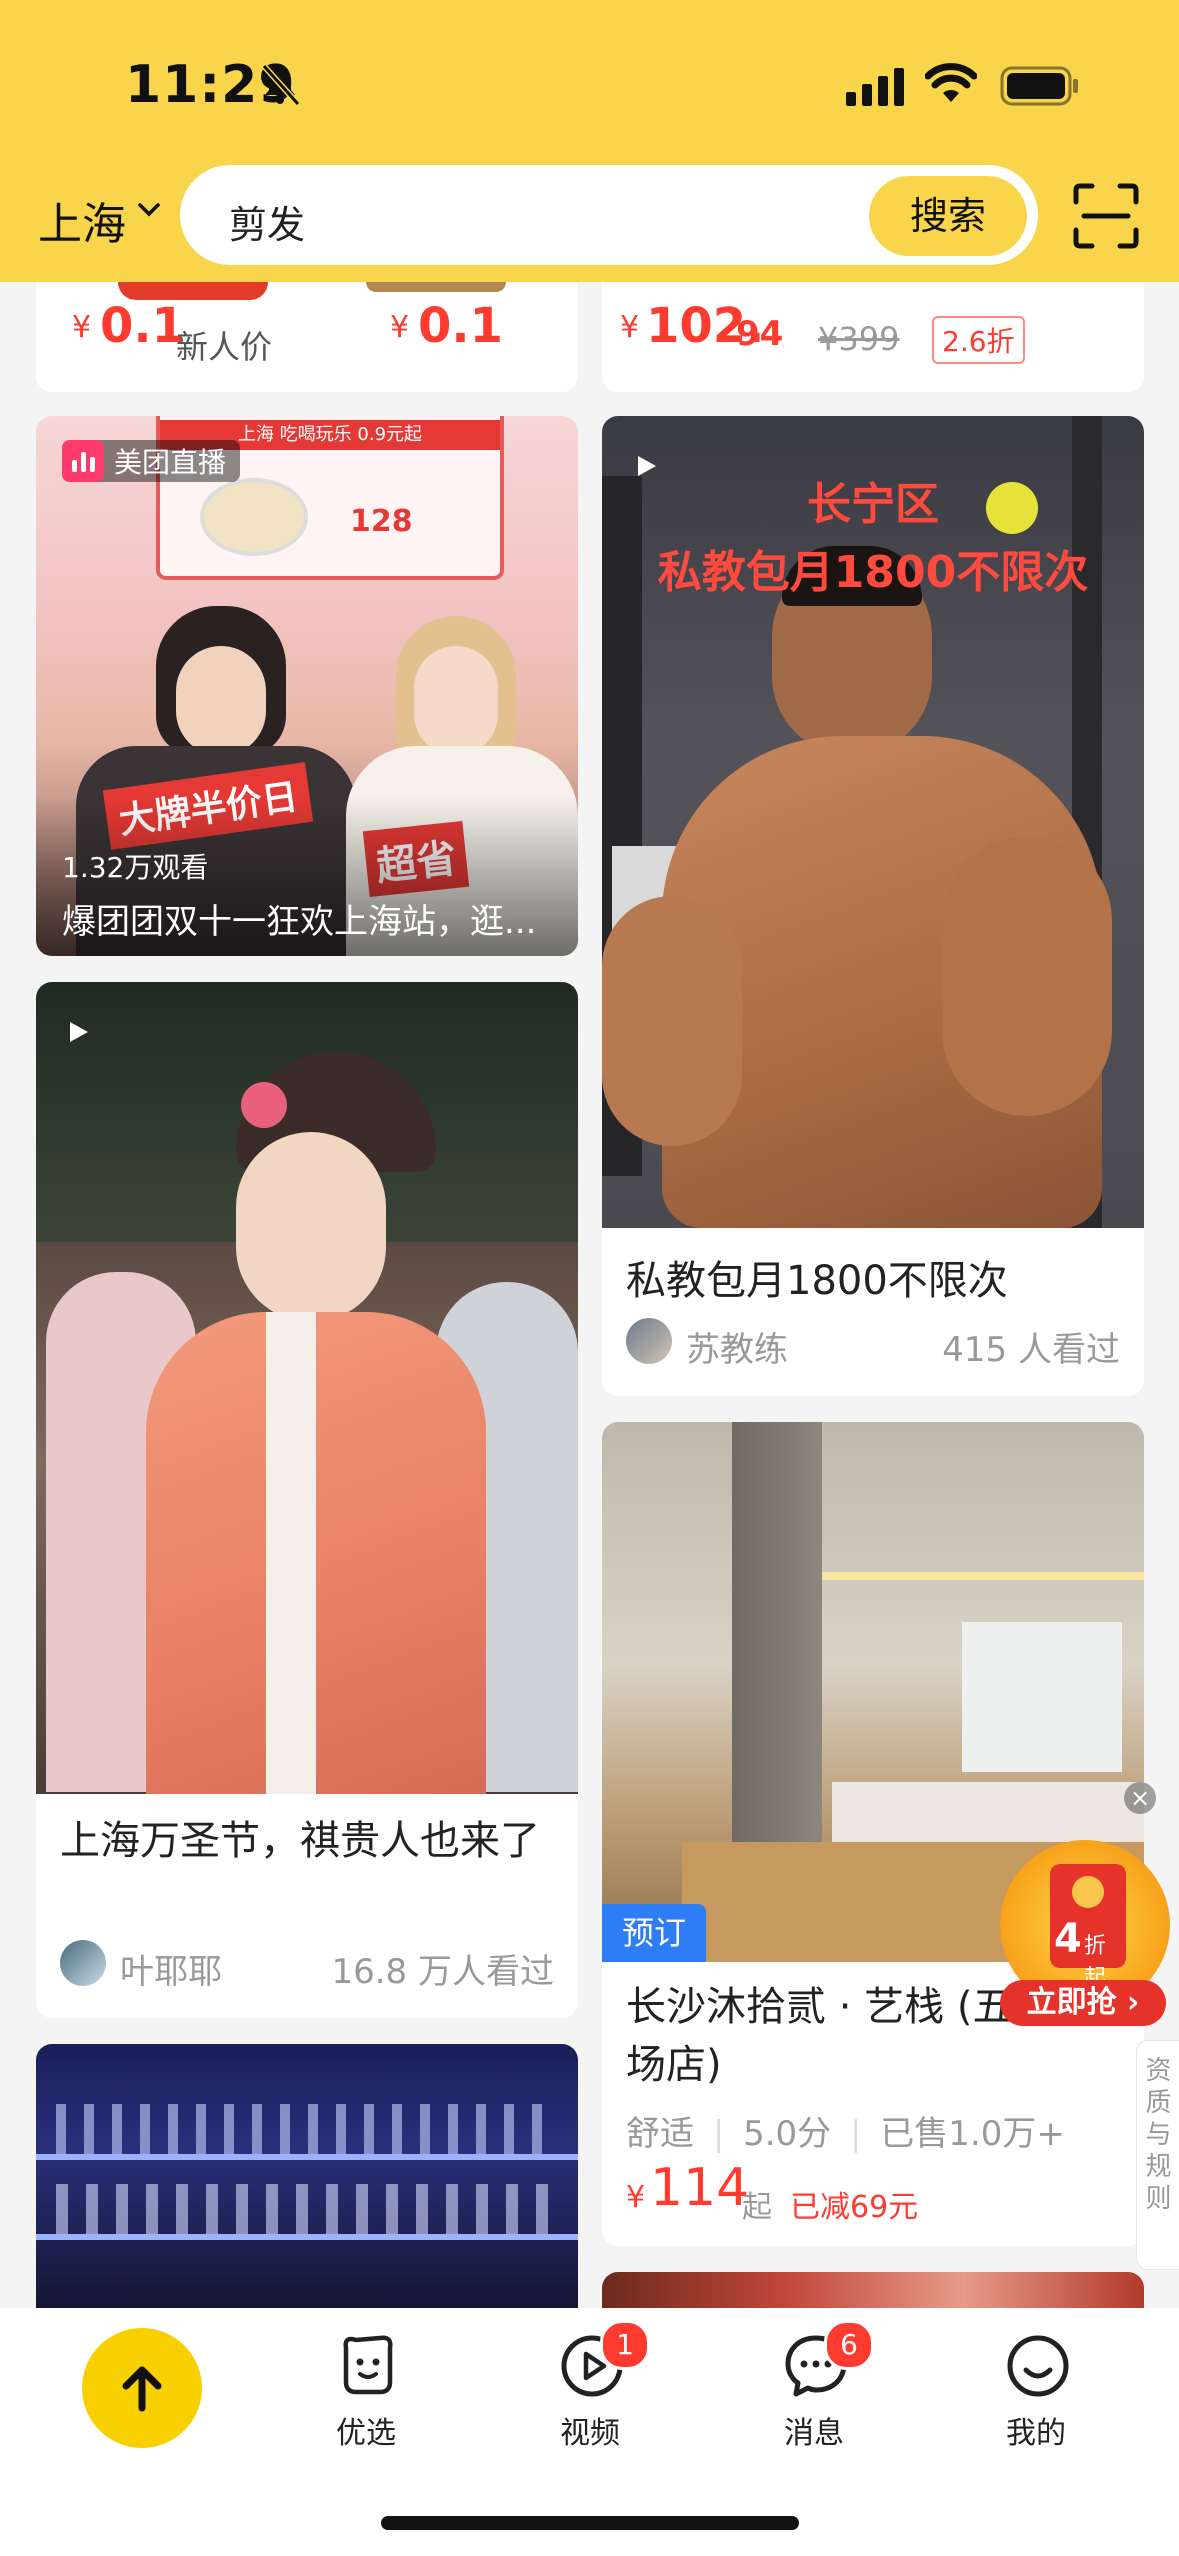  What do you see at coordinates (1042, 1697) in the screenshot?
I see `room-window` at bounding box center [1042, 1697].